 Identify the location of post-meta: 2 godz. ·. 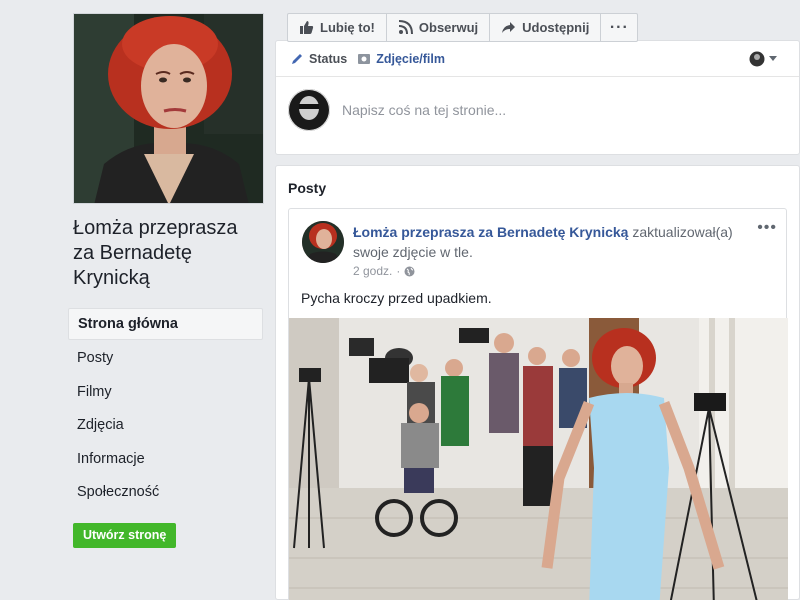
(384, 271).